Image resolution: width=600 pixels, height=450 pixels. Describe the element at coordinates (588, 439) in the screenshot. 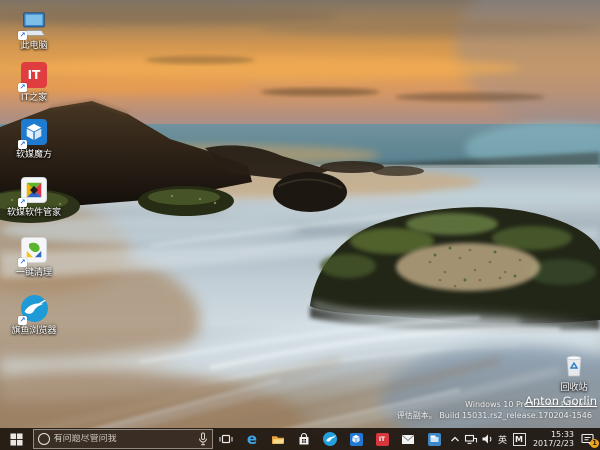

I see `action-center-button: 1` at that location.